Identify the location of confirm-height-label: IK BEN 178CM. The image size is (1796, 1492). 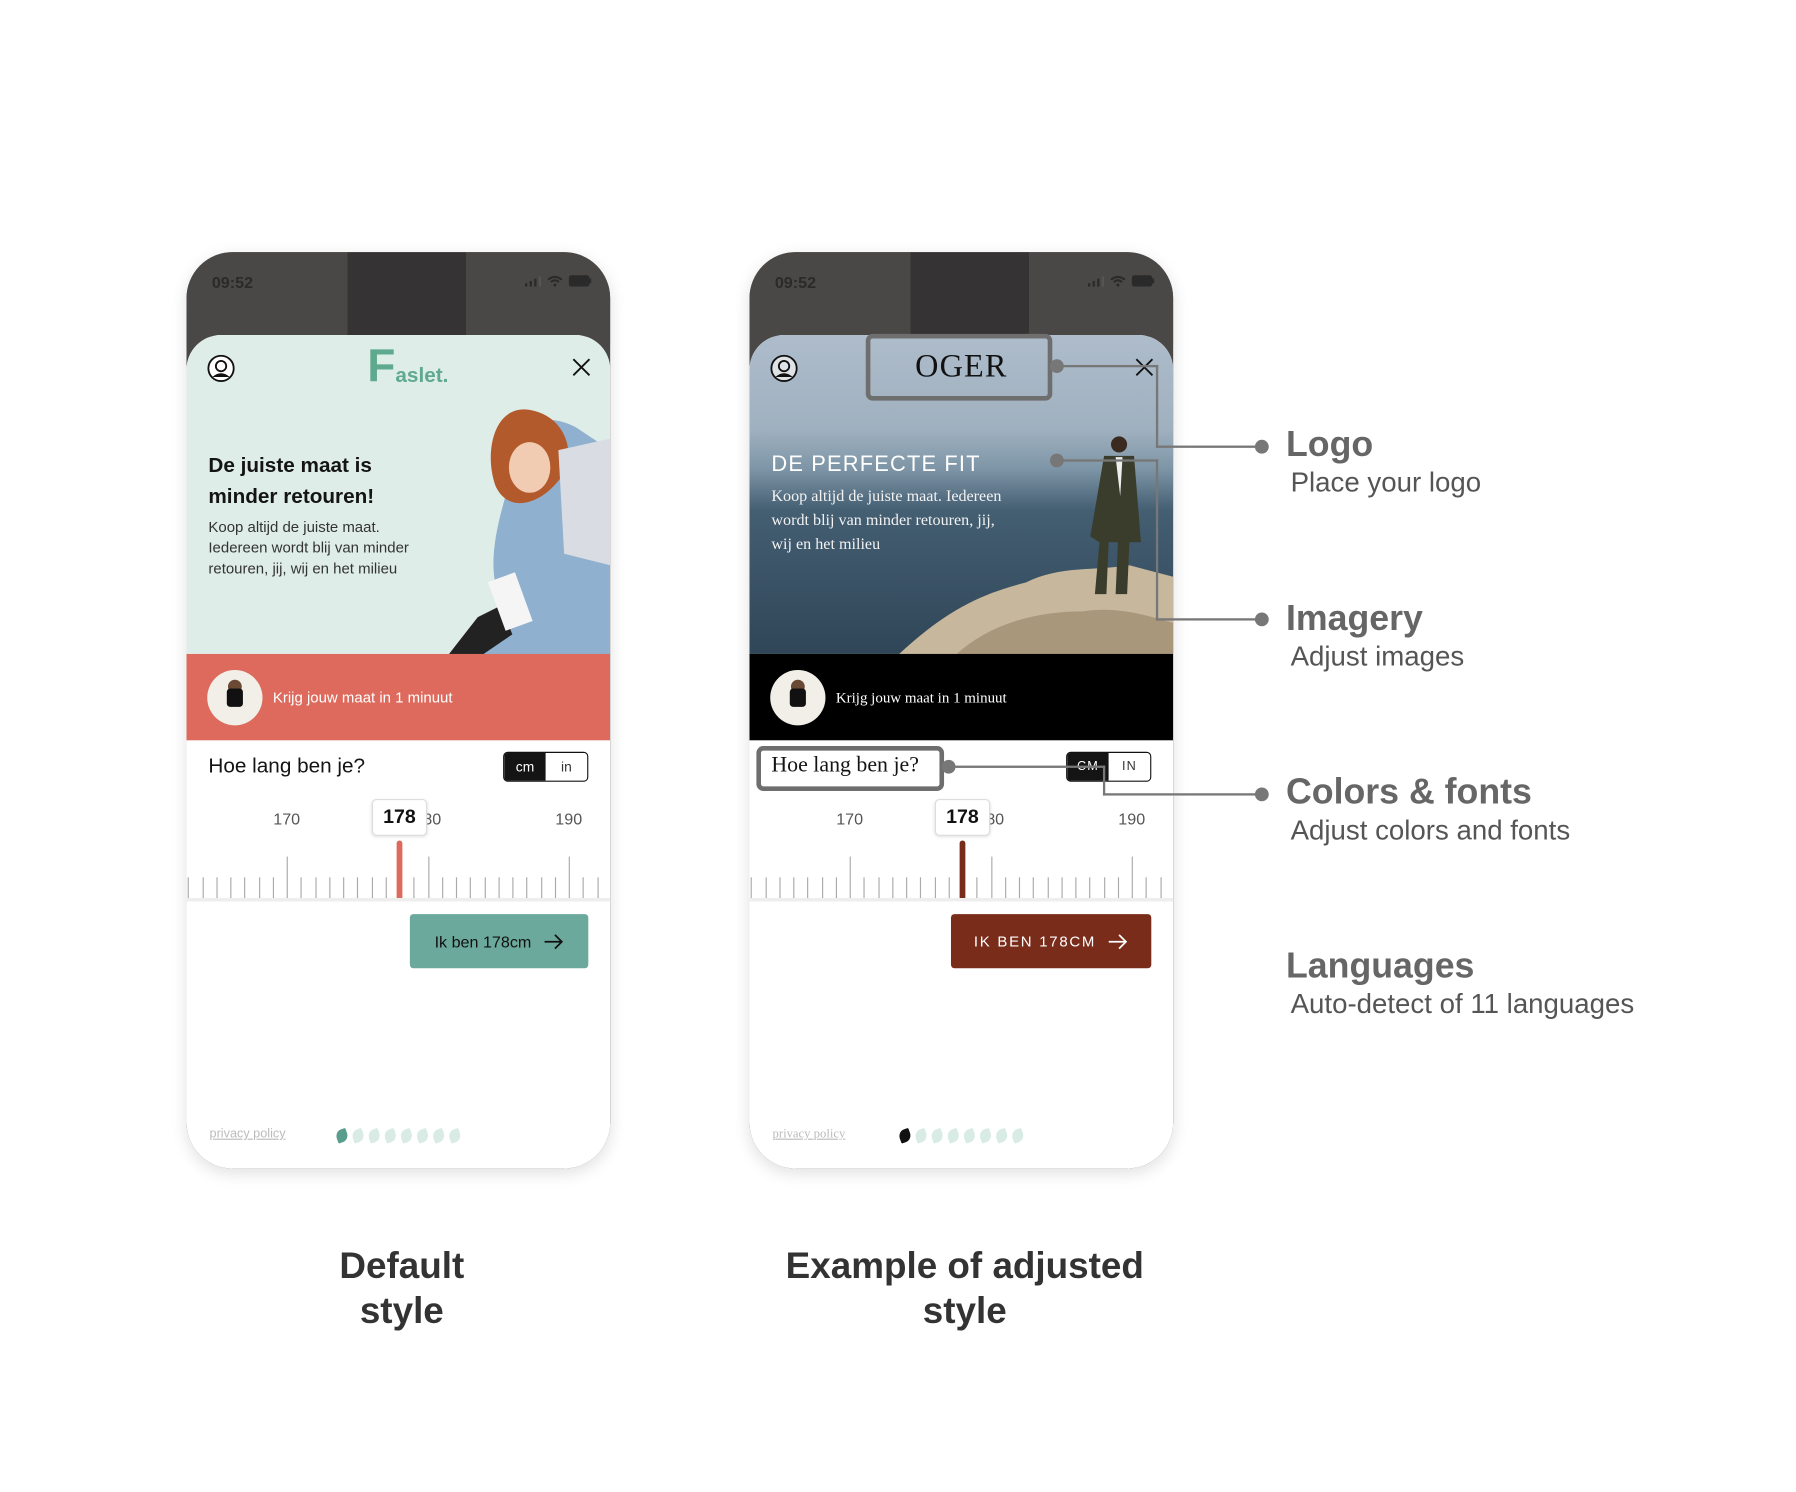
(1035, 941).